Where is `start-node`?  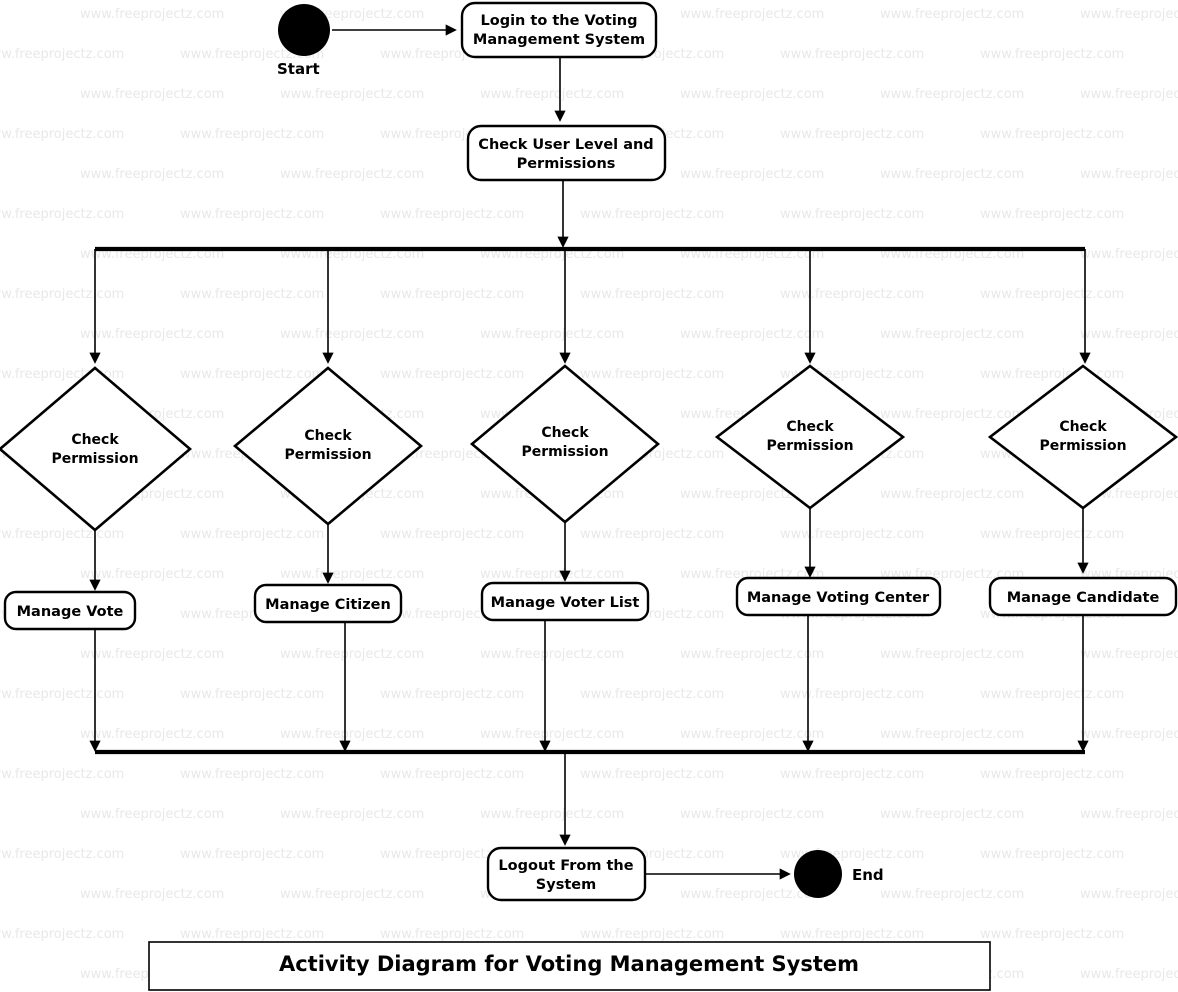 start-node is located at coordinates (304, 30).